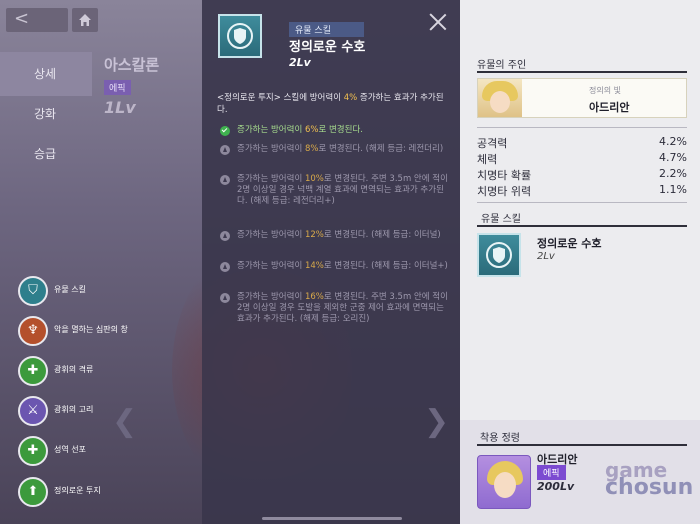 The width and height of the screenshot is (700, 524). What do you see at coordinates (132, 65) in the screenshot?
I see `hero-name: 아스칼론` at bounding box center [132, 65].